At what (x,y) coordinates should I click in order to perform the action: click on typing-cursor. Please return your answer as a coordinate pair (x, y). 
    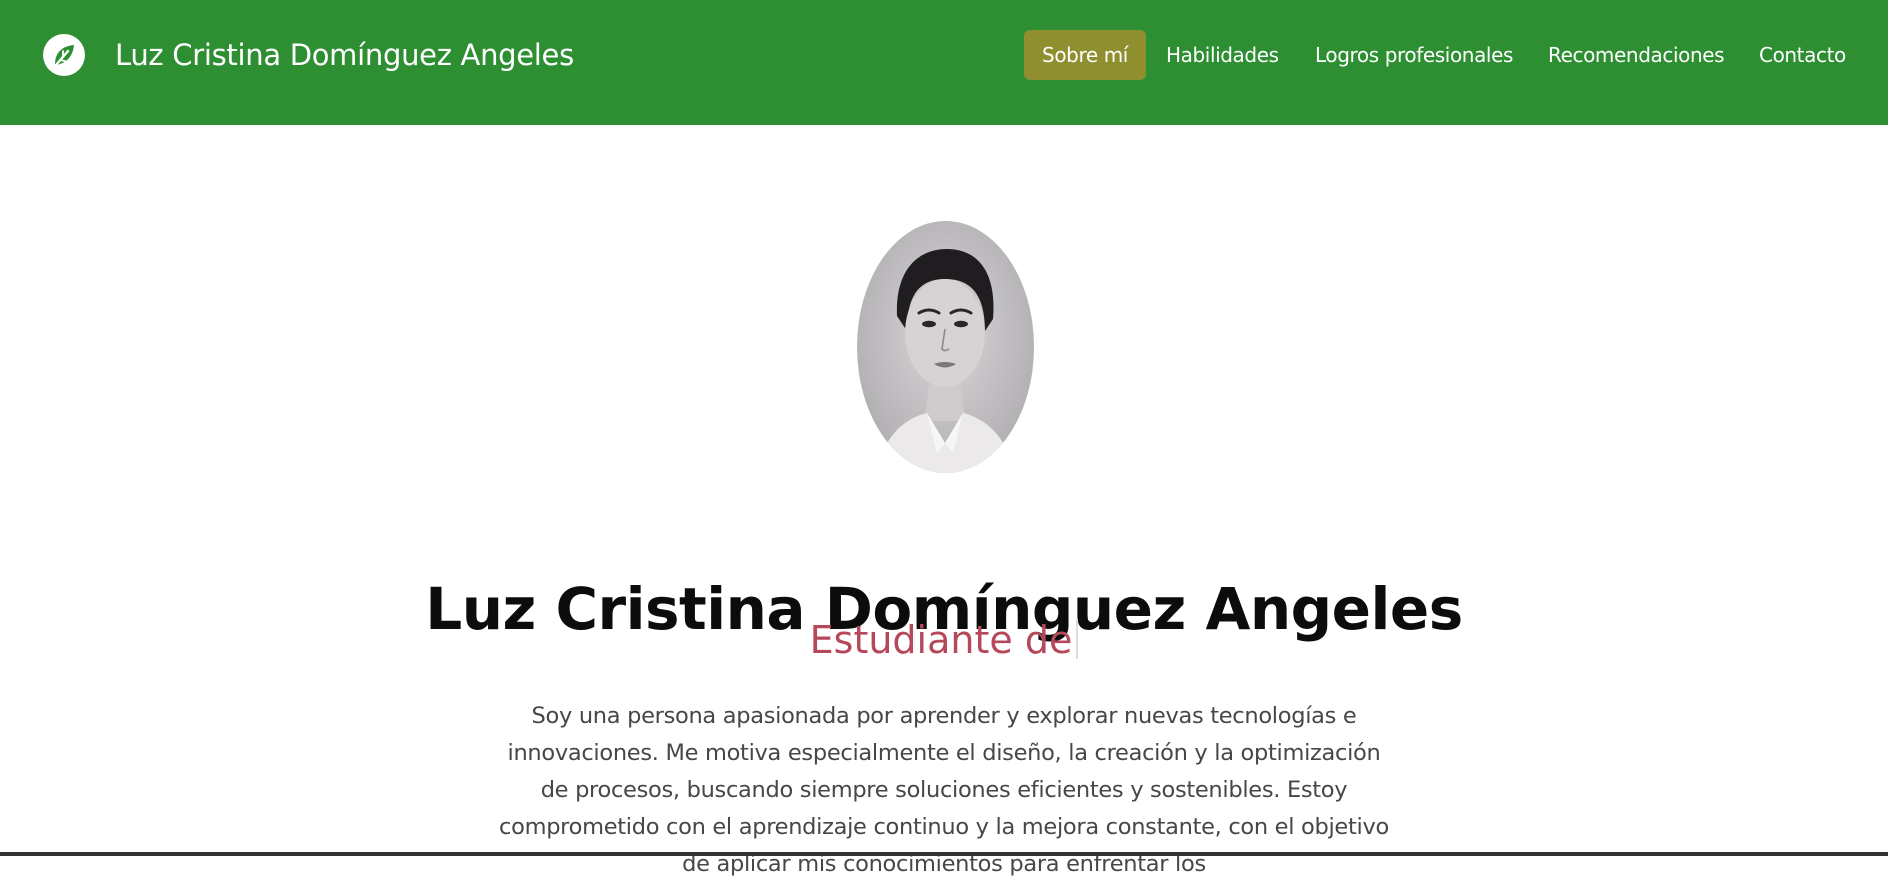
    Looking at the image, I should click on (1077, 639).